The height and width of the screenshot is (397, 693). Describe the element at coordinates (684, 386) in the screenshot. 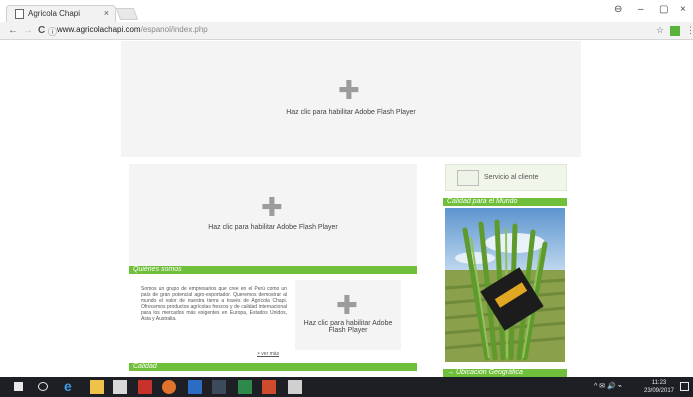

I see `notifications-icon` at that location.